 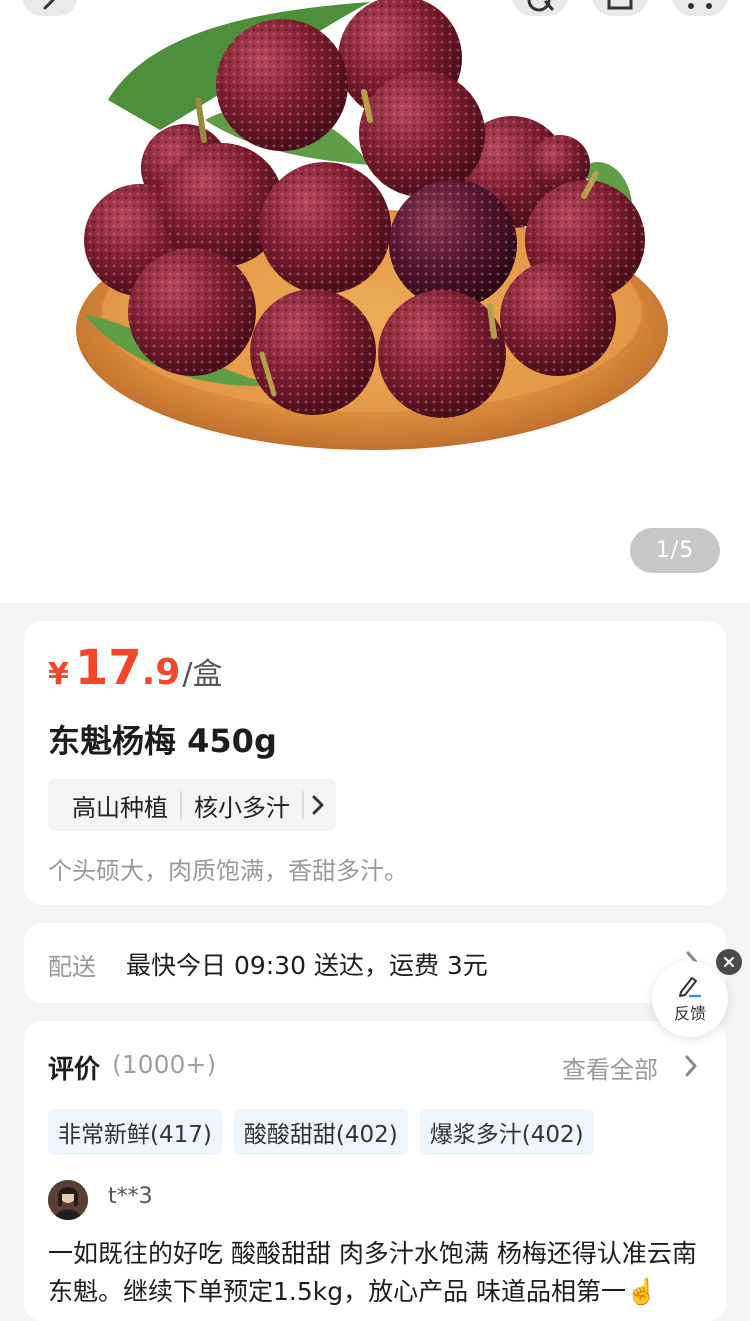 I want to click on shipping-card: 配送 最快今日 09:30 送达，运费 3元, so click(x=375, y=963).